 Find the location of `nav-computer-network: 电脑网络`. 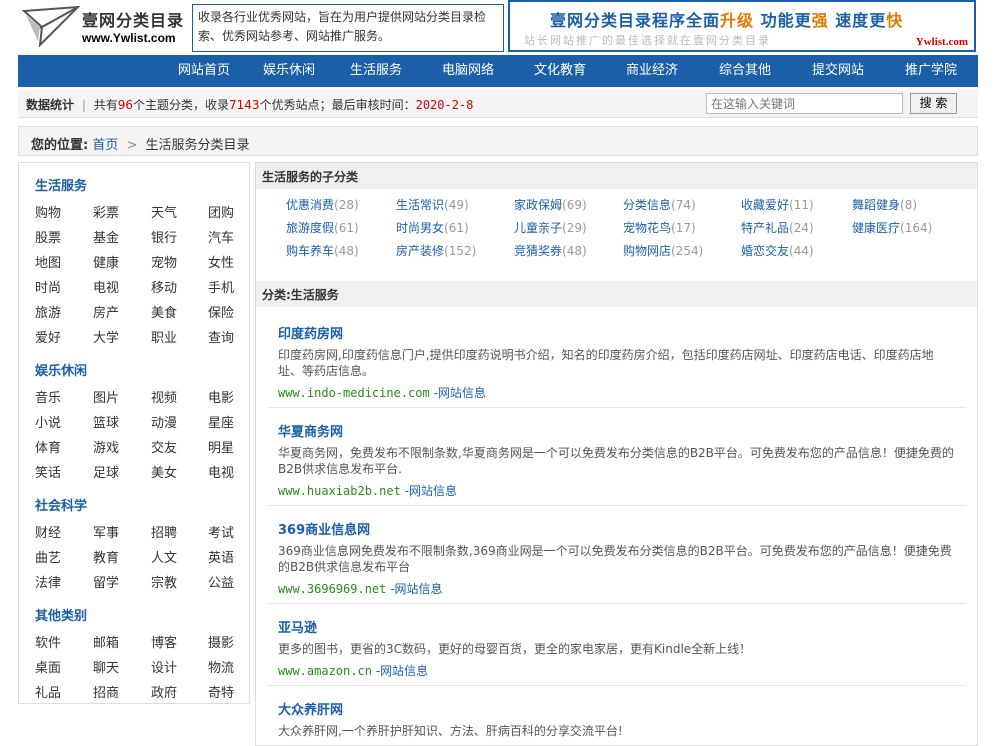

nav-computer-network: 电脑网络 is located at coordinates (468, 71).